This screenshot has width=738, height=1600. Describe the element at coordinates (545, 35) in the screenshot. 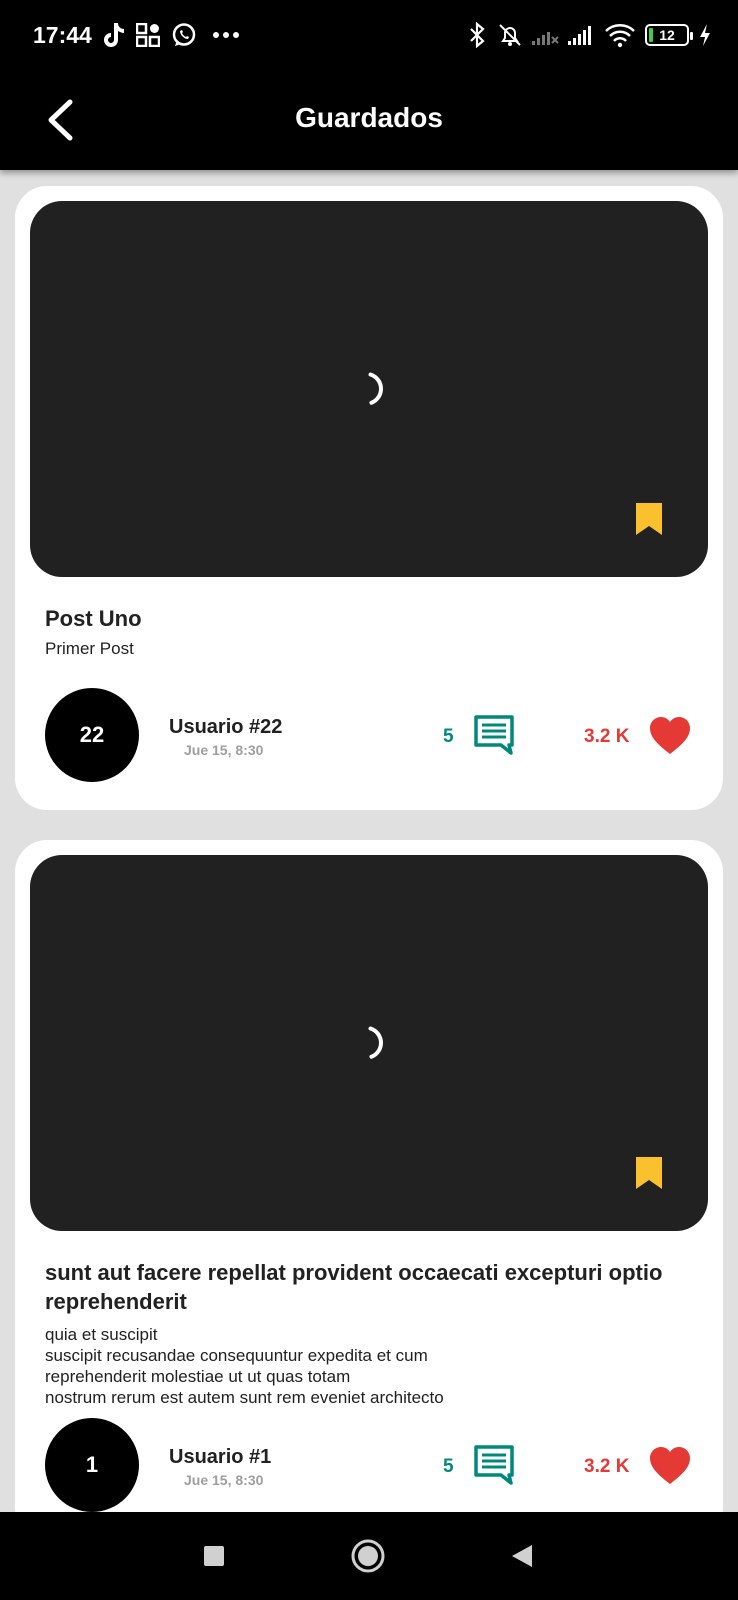

I see `signal-weak-icon` at that location.